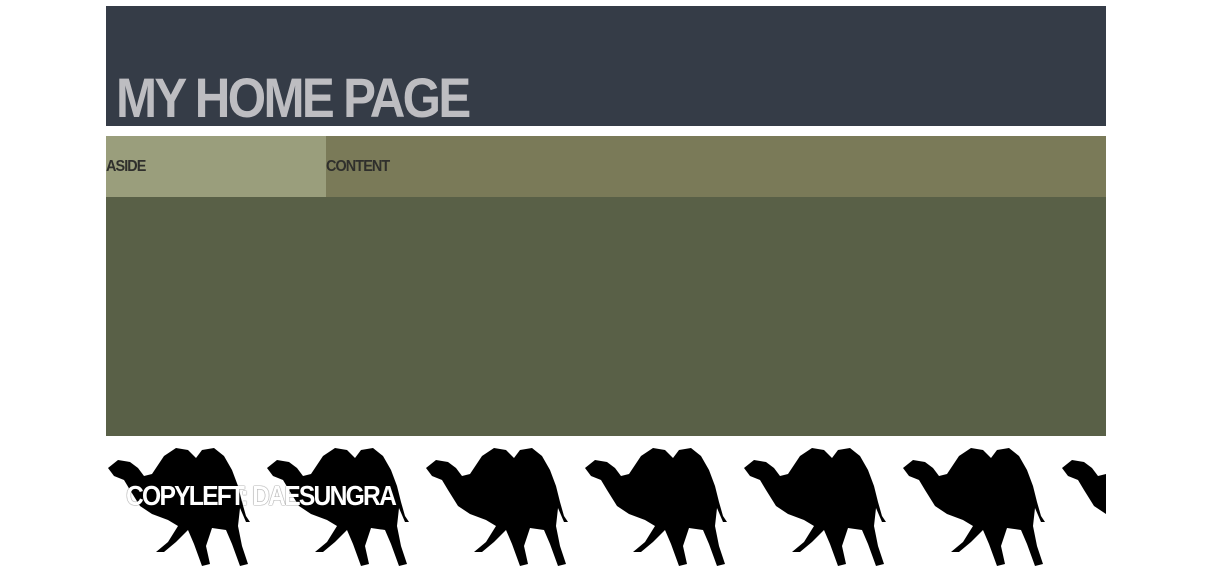 The width and height of the screenshot is (1207, 573). What do you see at coordinates (358, 166) in the screenshot?
I see `content-label: CONTENT` at bounding box center [358, 166].